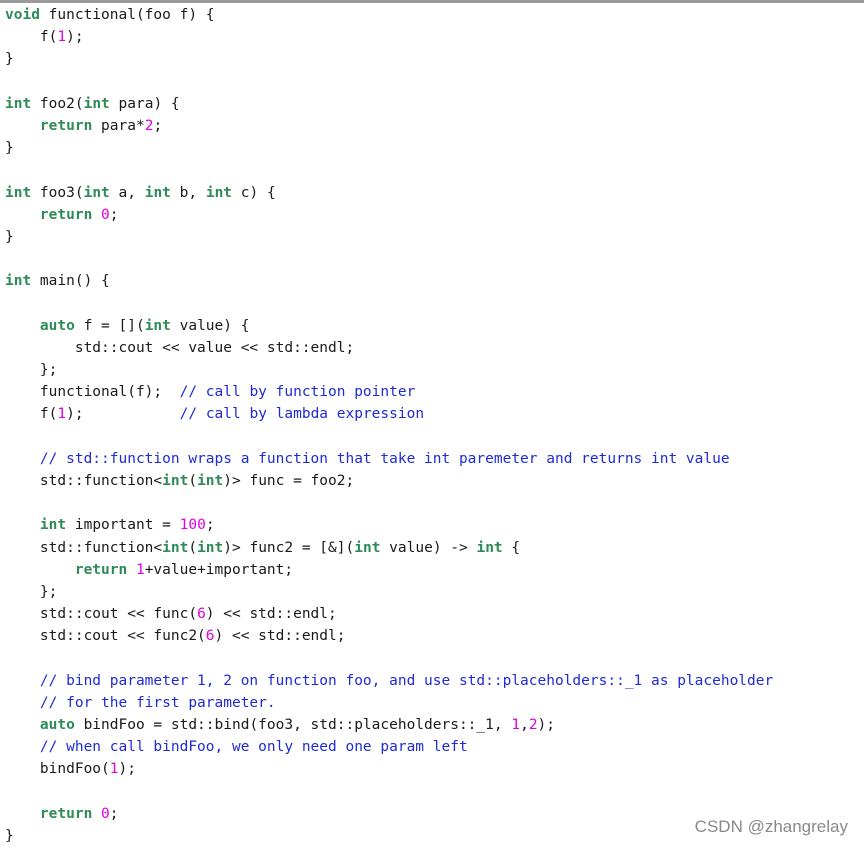 This screenshot has width=864, height=849. I want to click on code-text-token: ) << std::endl;, so click(271, 614).